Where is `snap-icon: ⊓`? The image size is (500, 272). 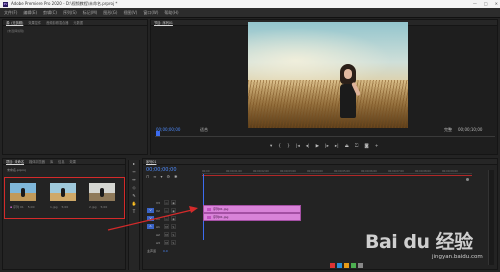
snap-icon: ⊓ is located at coordinates (147, 176).